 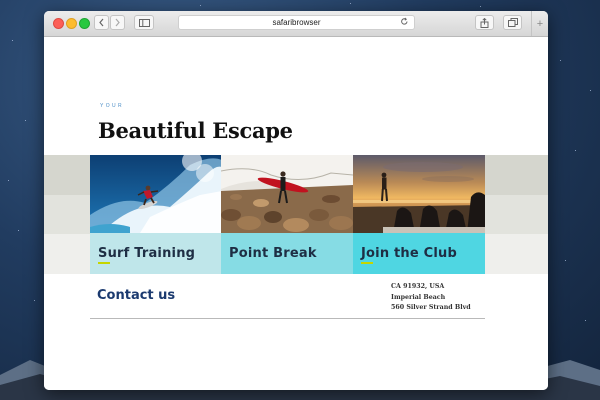 What do you see at coordinates (273, 253) in the screenshot?
I see `card-label: Point Break` at bounding box center [273, 253].